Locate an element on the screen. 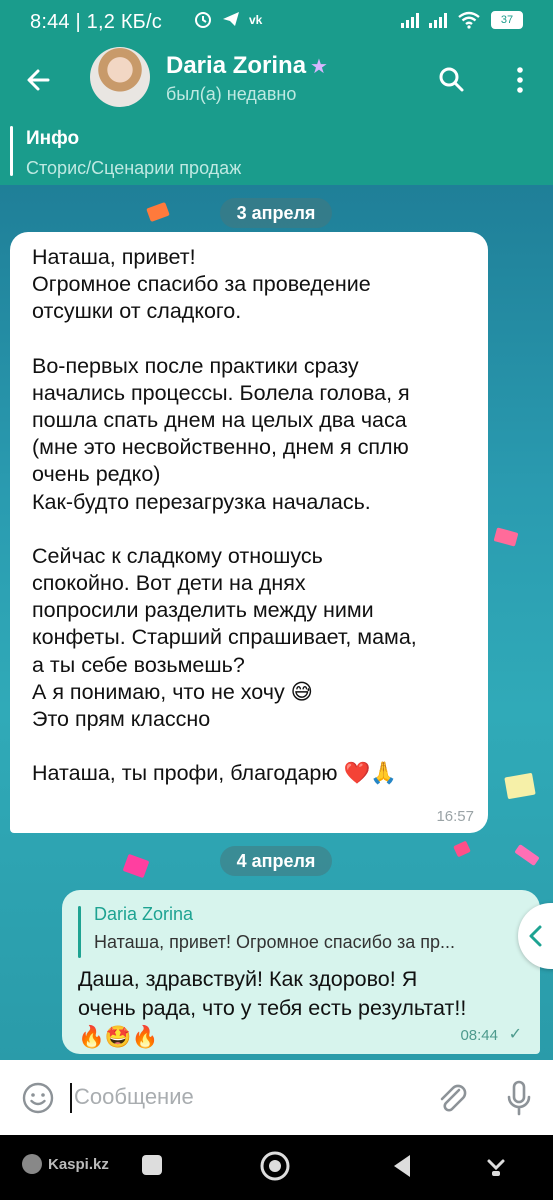 The width and height of the screenshot is (553, 1200). pinned-message: Инфо Сторис/Сценарии продаж is located at coordinates (276, 151).